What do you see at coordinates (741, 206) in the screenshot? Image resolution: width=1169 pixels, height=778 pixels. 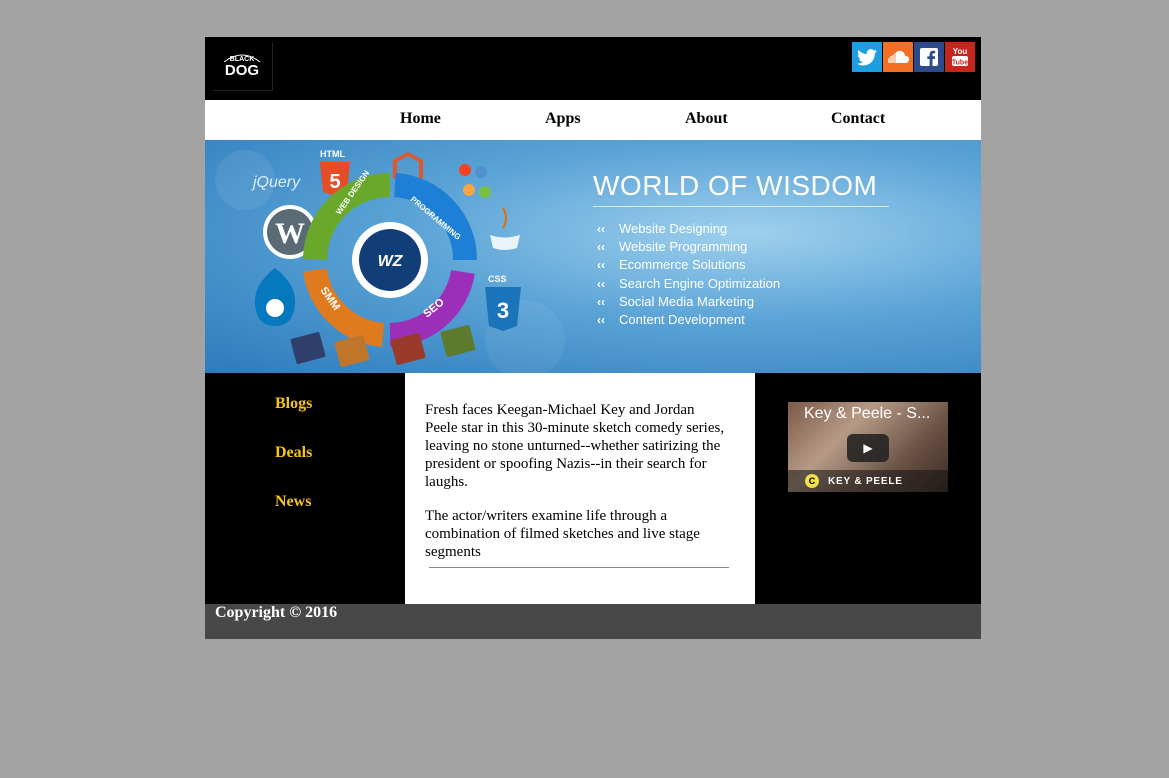 I see `banner-divider` at bounding box center [741, 206].